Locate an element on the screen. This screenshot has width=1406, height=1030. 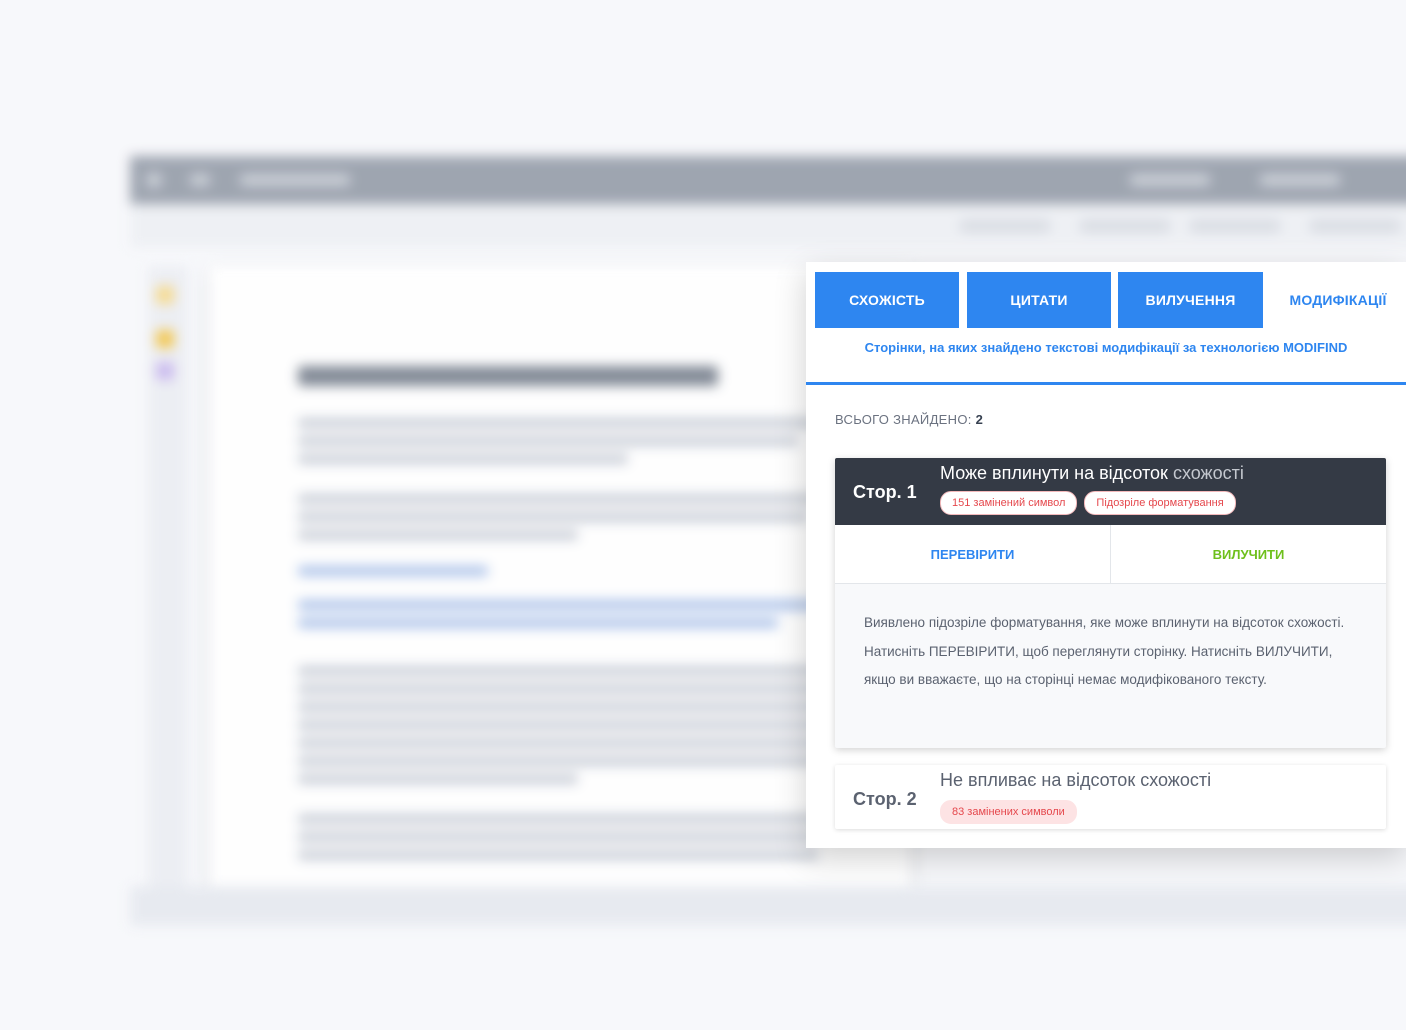
impact-description-tail: схожості is located at coordinates (1208, 473).